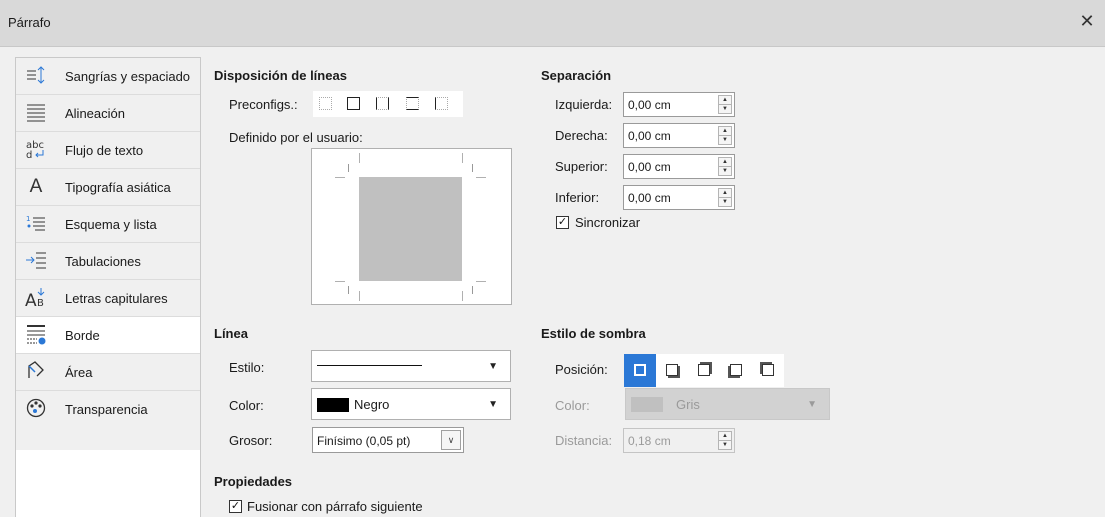  What do you see at coordinates (108, 483) in the screenshot?
I see `sidebar-empty-area` at bounding box center [108, 483].